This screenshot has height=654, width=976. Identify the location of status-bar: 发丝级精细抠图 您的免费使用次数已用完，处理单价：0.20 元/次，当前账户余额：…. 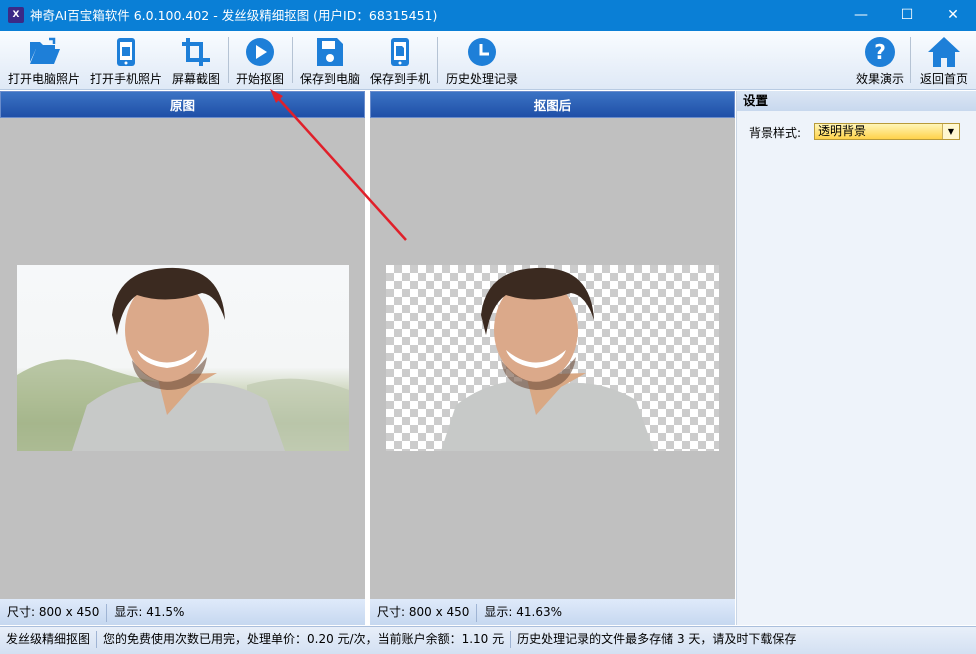
(488, 640).